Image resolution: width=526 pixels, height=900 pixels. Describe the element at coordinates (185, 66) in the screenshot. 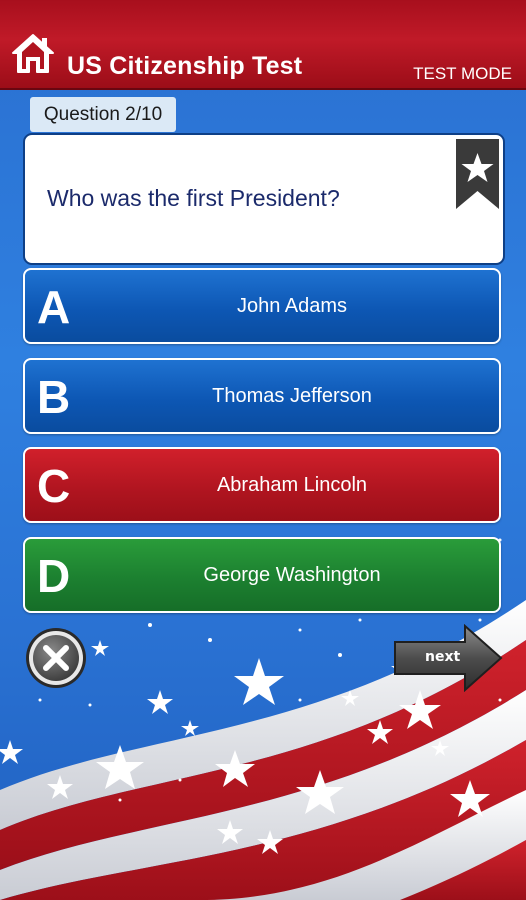

I see `app-title: US Citizenship Test` at that location.